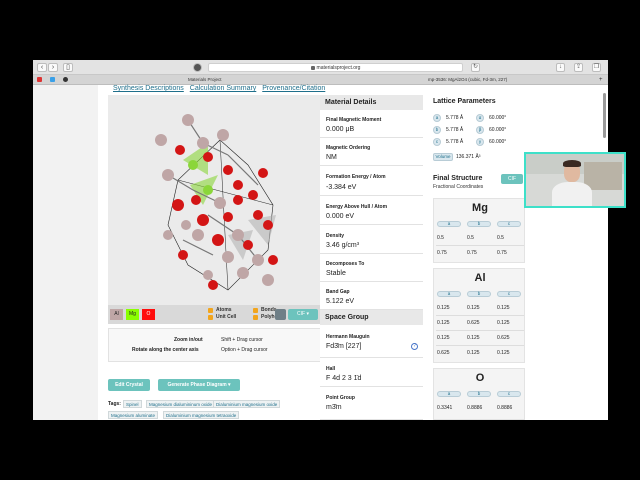  Describe the element at coordinates (371, 341) in the screenshot. I see `space-group-row: Hermann Mauguin Fd3̄m [227] ?` at that location.